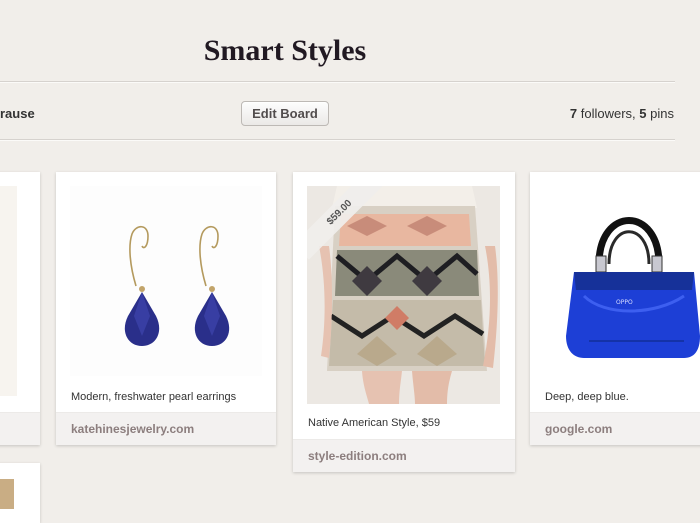  What do you see at coordinates (642, 113) in the screenshot?
I see `pins-count: 5` at bounding box center [642, 113].